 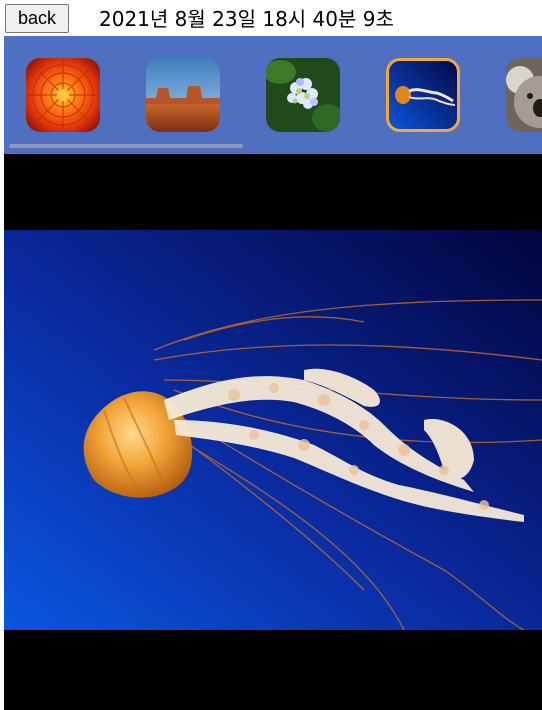 I want to click on jellyfish-photo, so click(x=423, y=95).